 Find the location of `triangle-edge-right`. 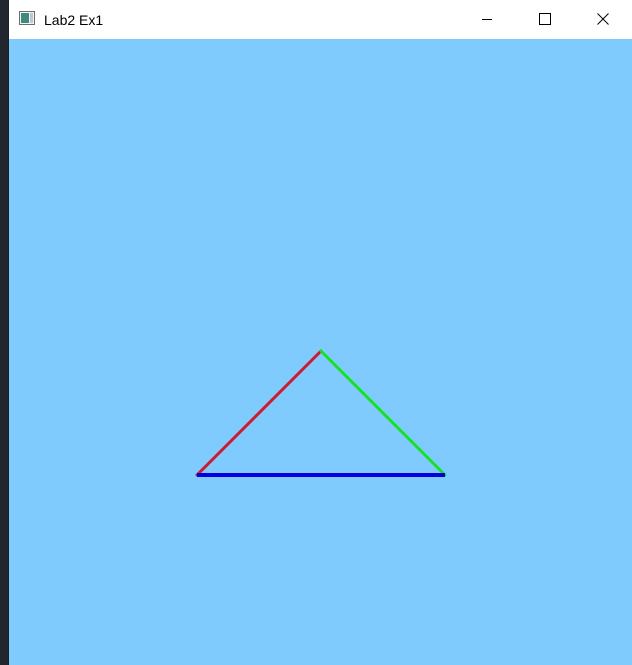

triangle-edge-right is located at coordinates (383, 413).